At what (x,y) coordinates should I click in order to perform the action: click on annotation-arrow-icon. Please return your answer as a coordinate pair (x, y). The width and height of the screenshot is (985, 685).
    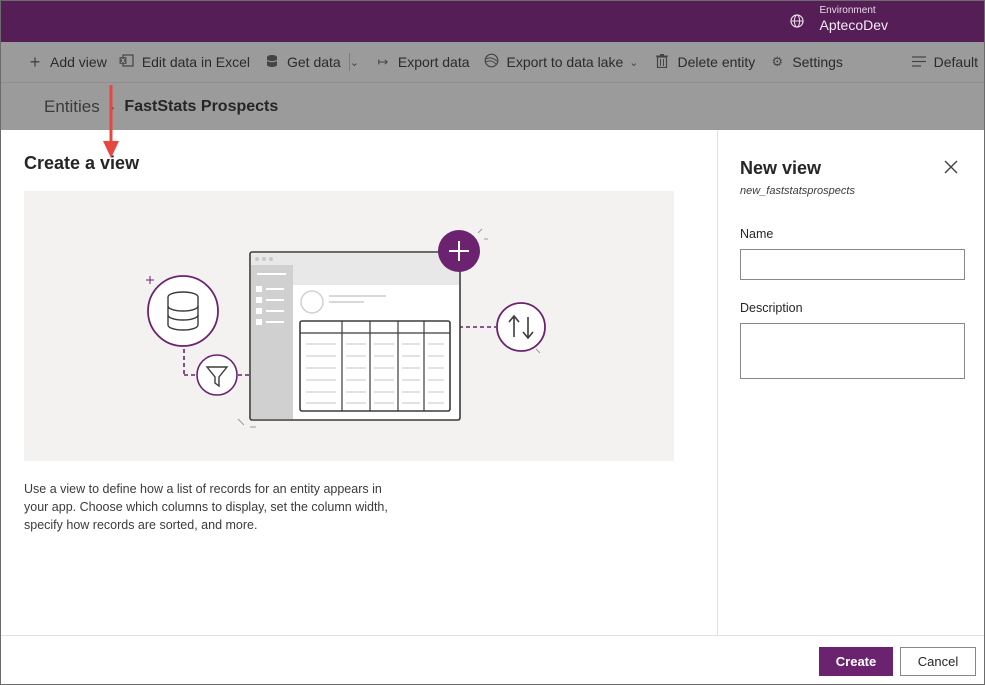
    Looking at the image, I should click on (111, 121).